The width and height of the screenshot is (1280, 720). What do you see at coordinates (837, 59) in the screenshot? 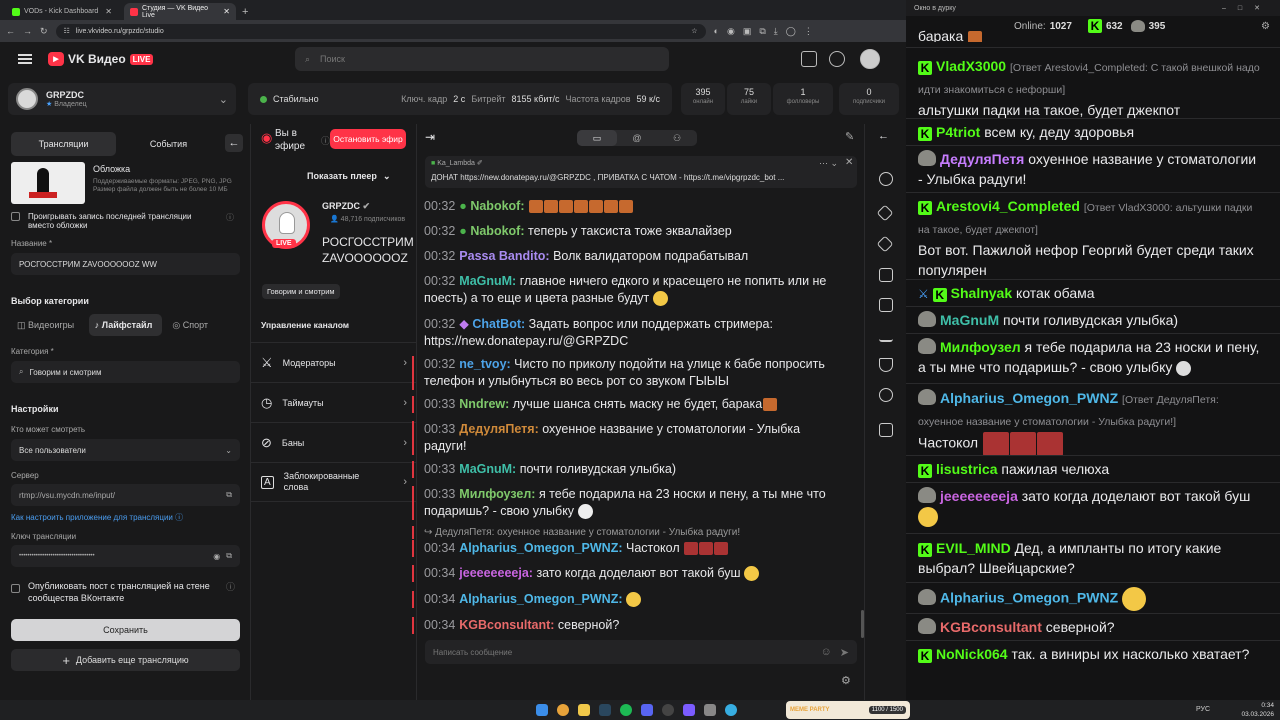
I see `add-icon` at bounding box center [837, 59].